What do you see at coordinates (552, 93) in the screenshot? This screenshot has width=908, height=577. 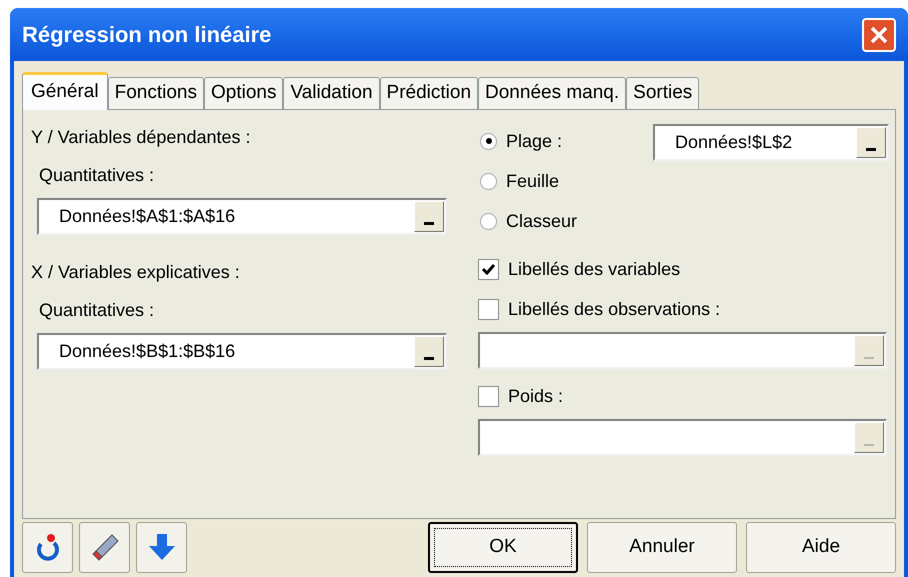 I see `tab: Données manq.` at bounding box center [552, 93].